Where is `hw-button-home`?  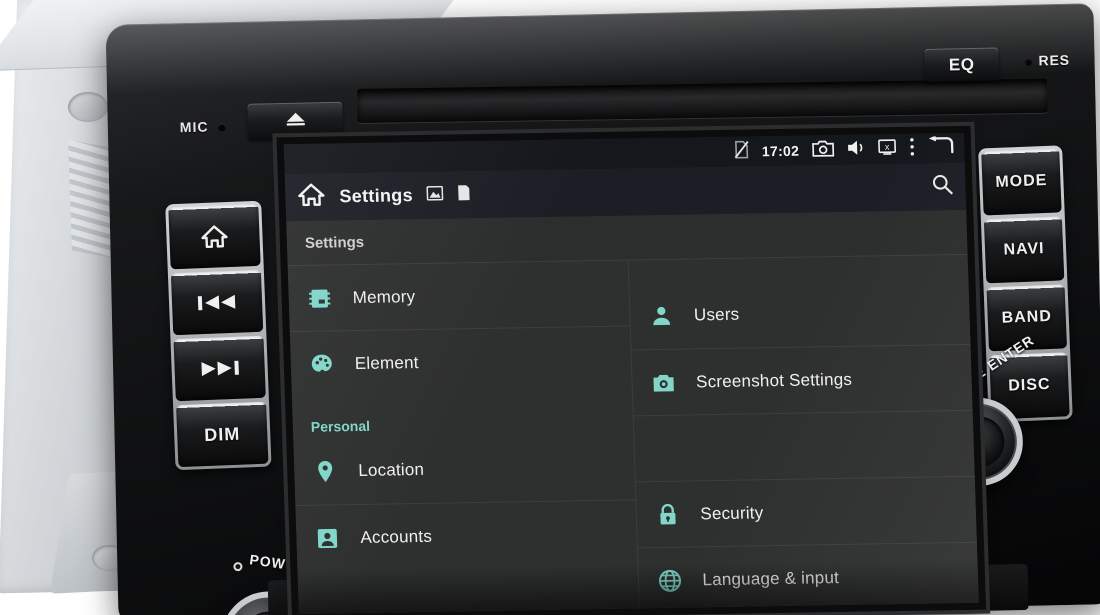
hw-button-home is located at coordinates (214, 236).